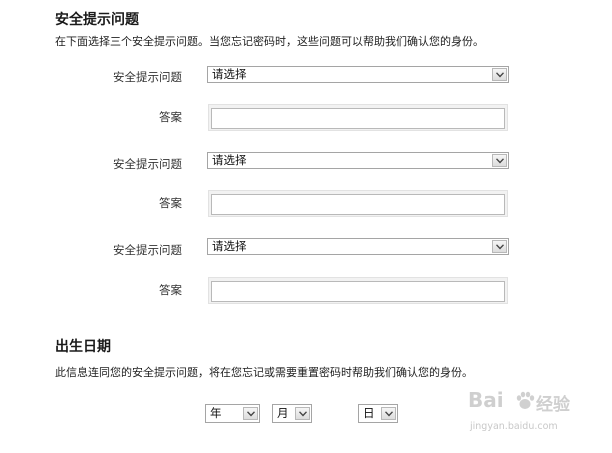 The height and width of the screenshot is (453, 612). I want to click on answer-3-field-frame, so click(358, 290).